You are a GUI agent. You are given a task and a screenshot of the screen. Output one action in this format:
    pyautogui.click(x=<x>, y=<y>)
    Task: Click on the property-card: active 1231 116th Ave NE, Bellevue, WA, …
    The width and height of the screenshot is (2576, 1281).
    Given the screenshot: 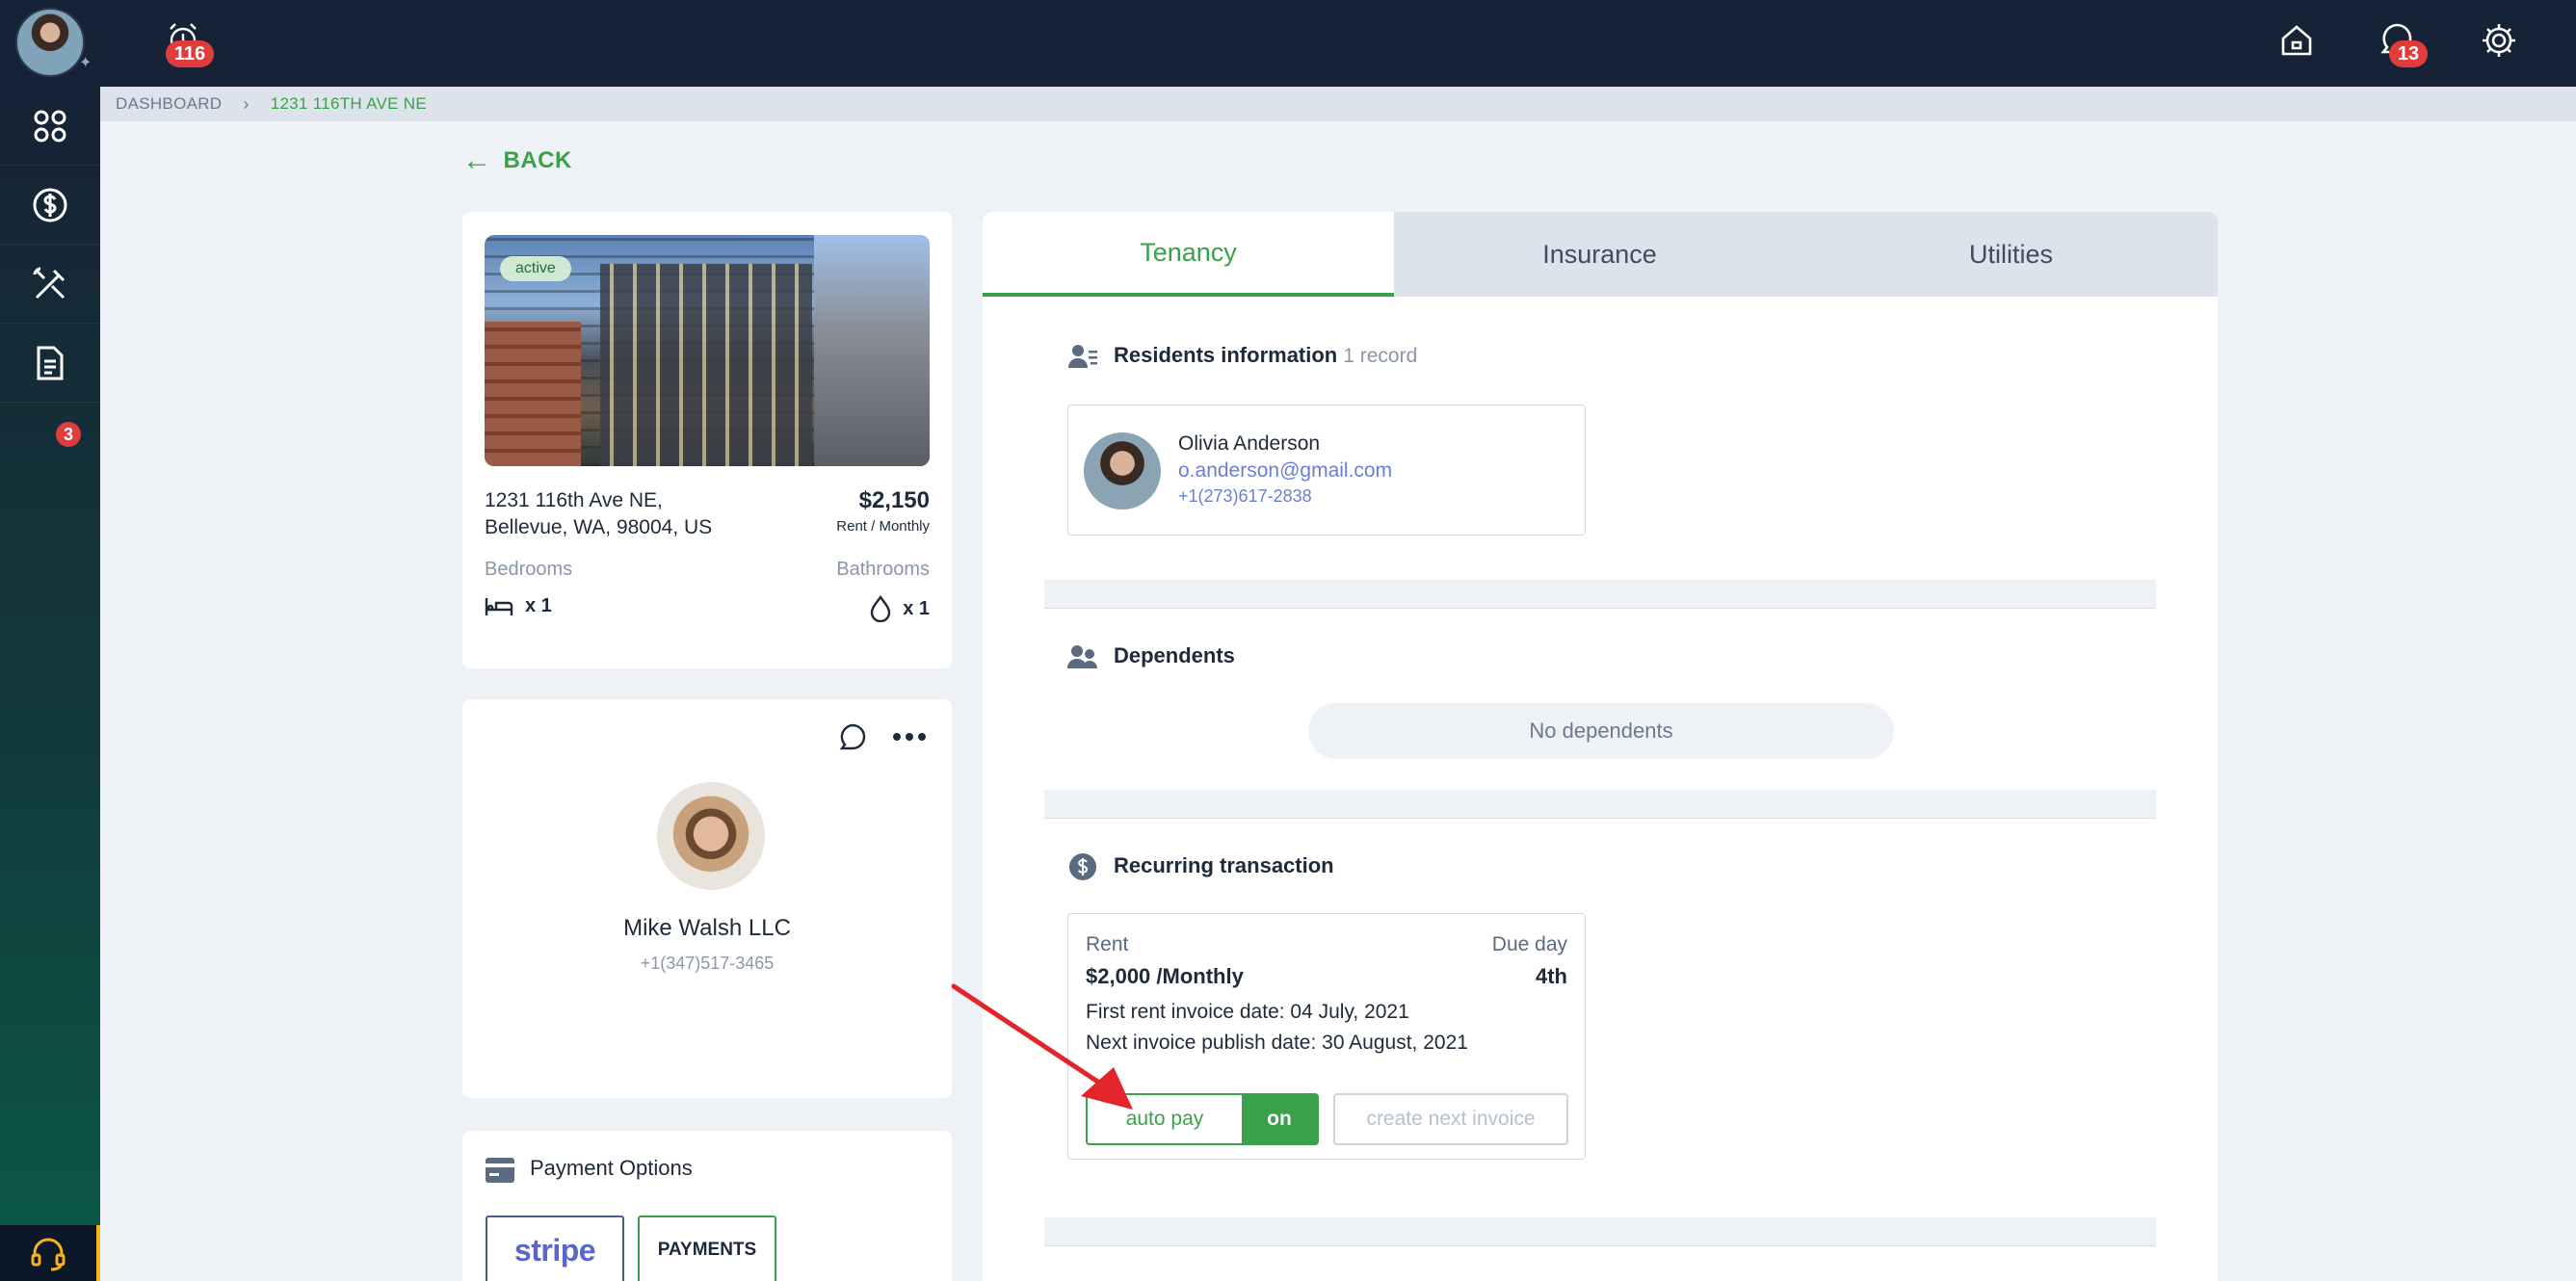 What is the action you would take?
    pyautogui.click(x=707, y=440)
    